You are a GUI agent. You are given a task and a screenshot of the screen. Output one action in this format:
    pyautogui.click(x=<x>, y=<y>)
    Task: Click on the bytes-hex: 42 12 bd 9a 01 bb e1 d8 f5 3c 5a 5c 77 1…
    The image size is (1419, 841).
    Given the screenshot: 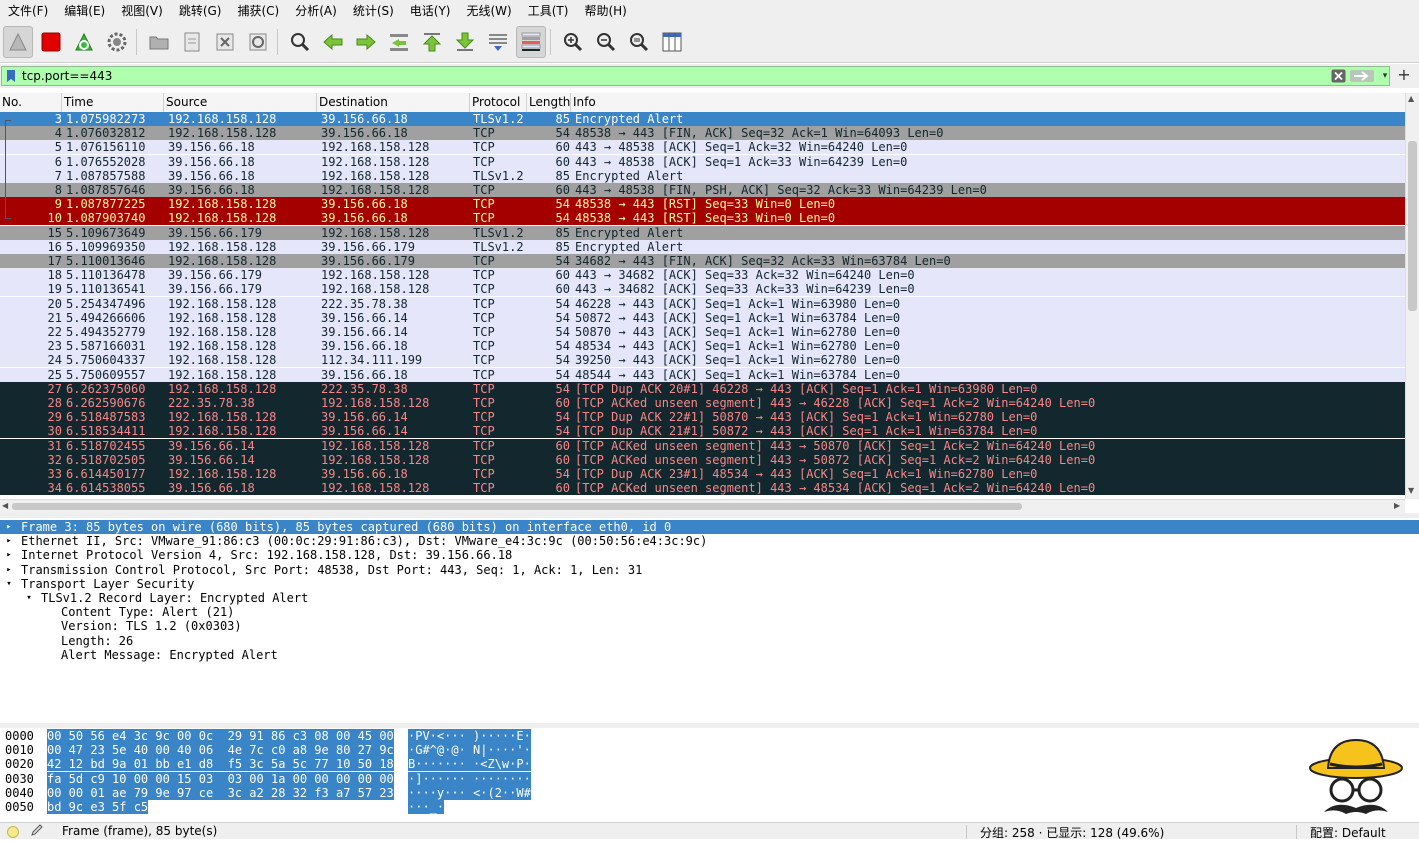 What is the action you would take?
    pyautogui.click(x=220, y=764)
    